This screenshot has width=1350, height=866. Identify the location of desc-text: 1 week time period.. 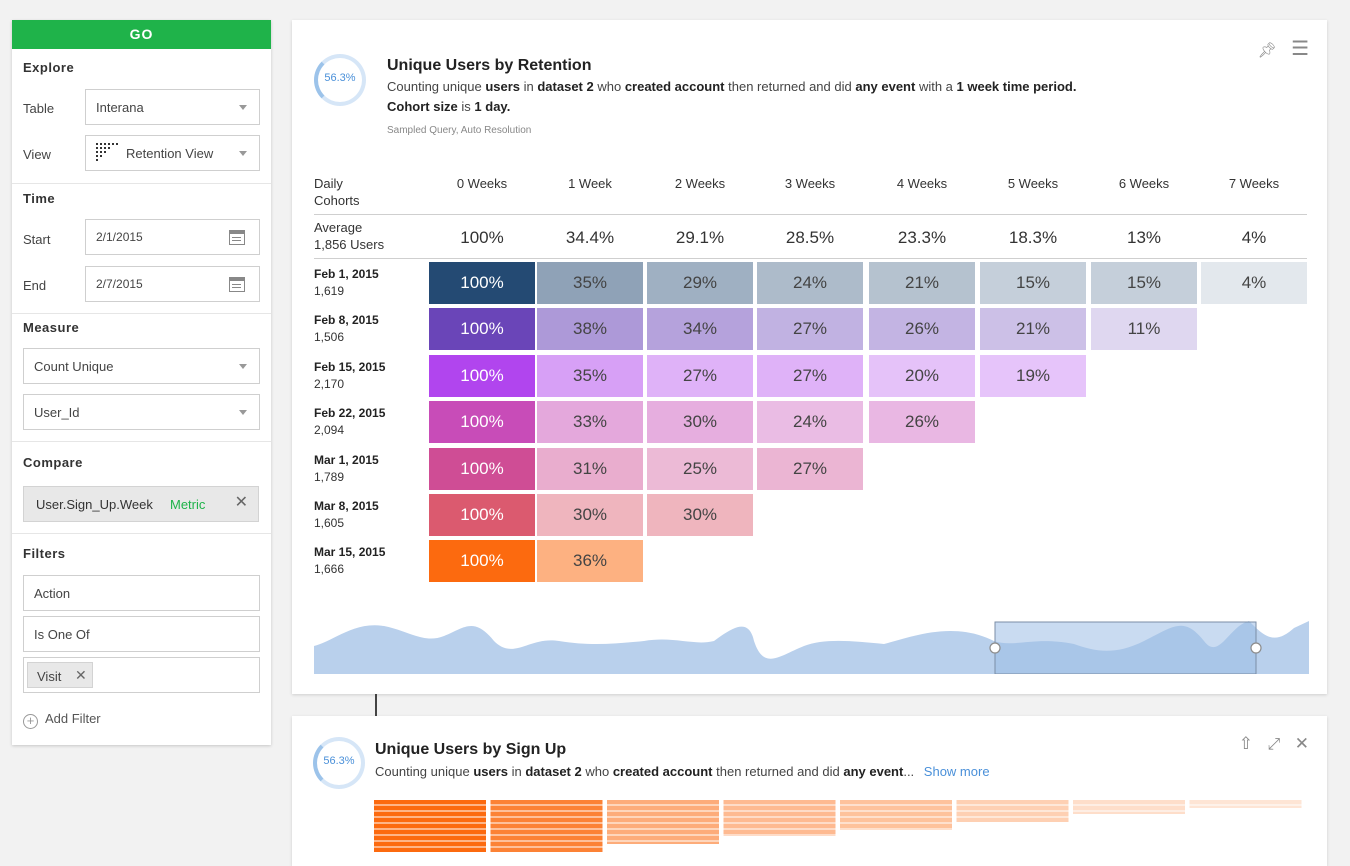
(1016, 86).